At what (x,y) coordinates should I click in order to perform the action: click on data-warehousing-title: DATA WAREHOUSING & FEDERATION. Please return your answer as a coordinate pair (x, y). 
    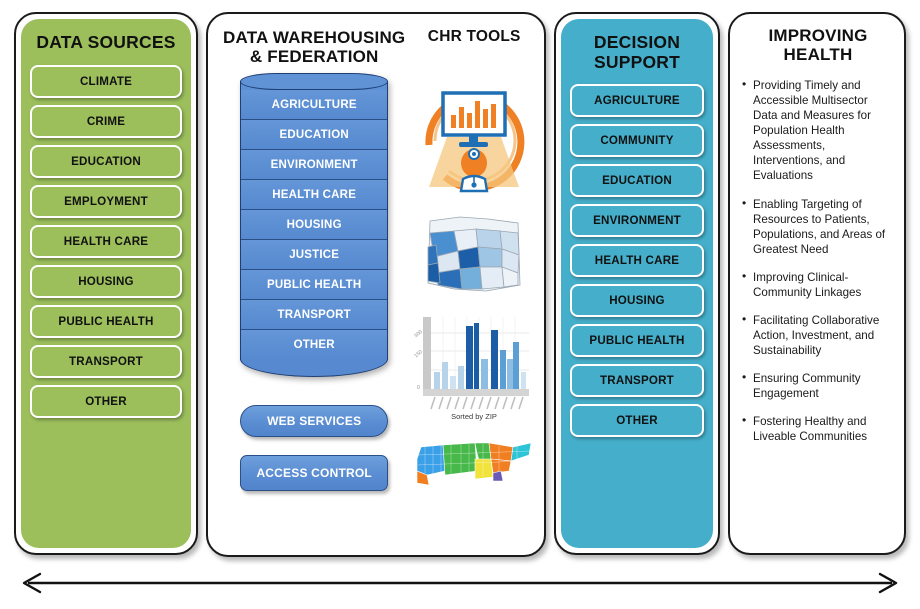
    Looking at the image, I should click on (314, 47).